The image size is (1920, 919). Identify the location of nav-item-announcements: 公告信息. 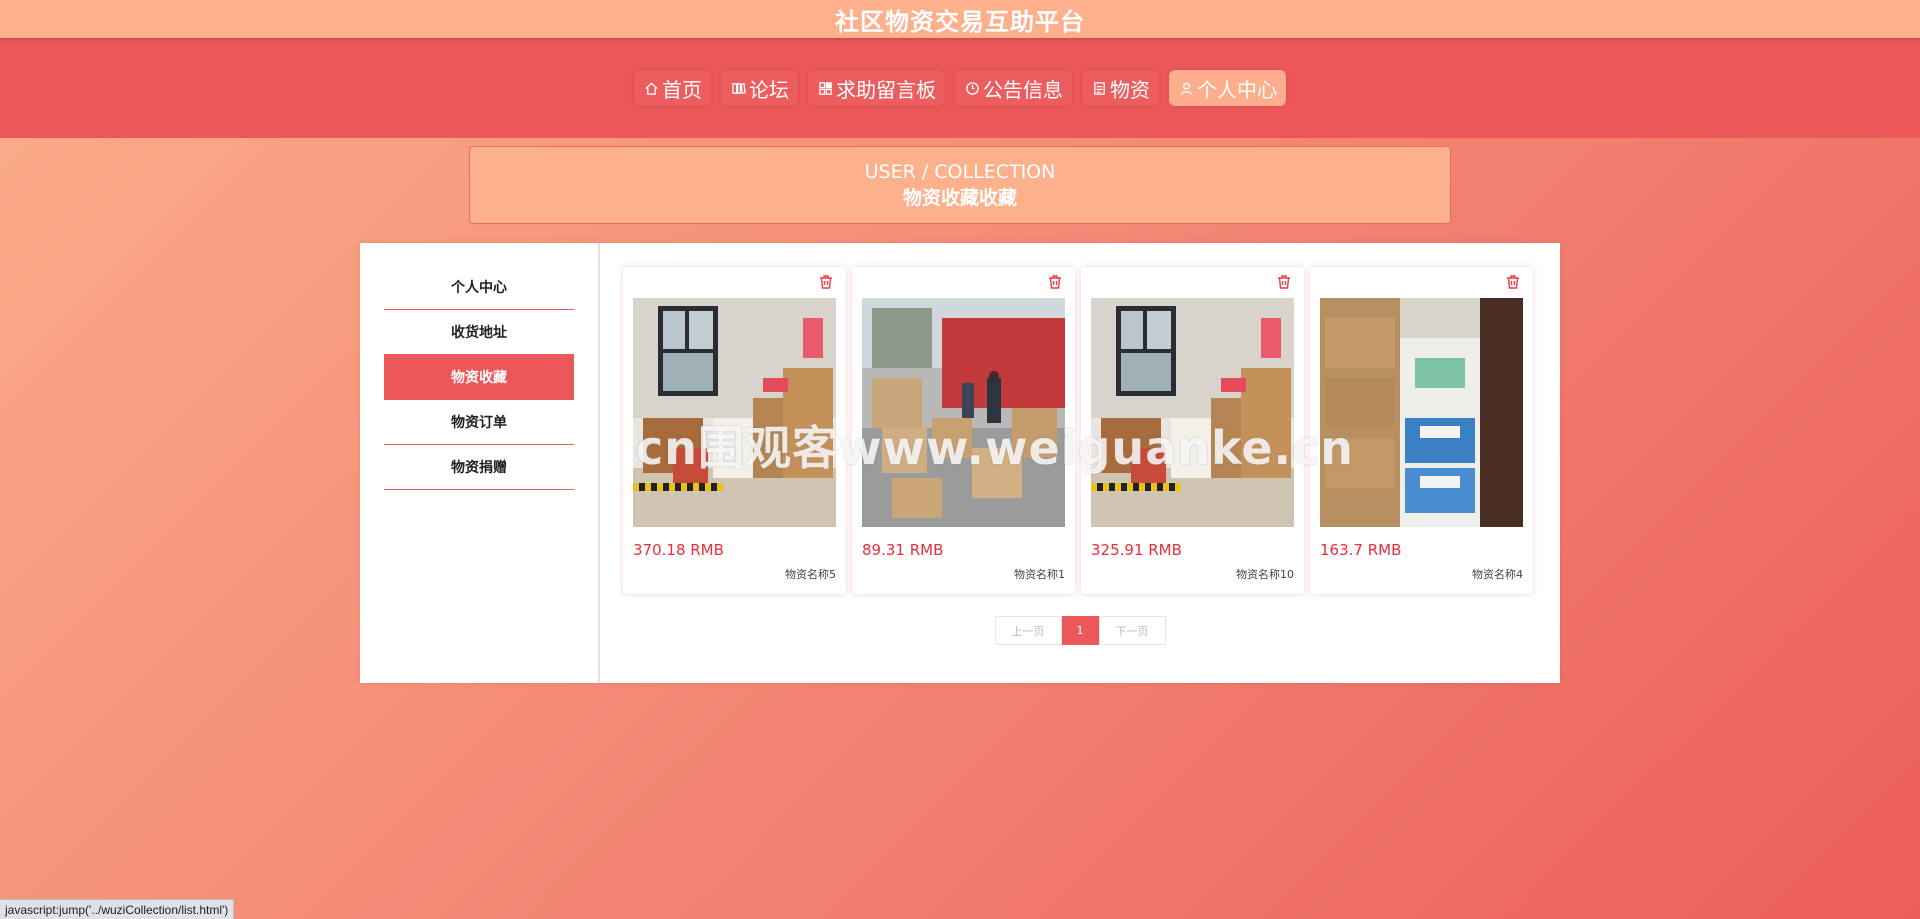
(1013, 88).